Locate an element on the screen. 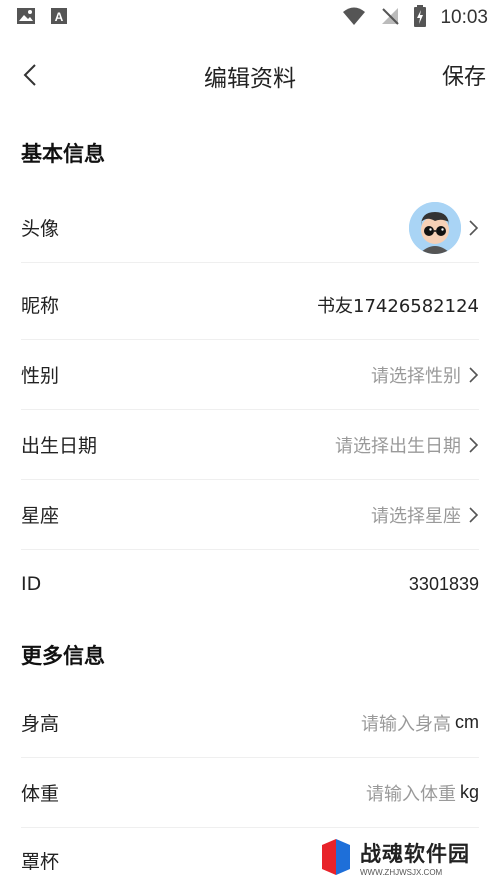 The width and height of the screenshot is (500, 892). image-icon is located at coordinates (26, 18).